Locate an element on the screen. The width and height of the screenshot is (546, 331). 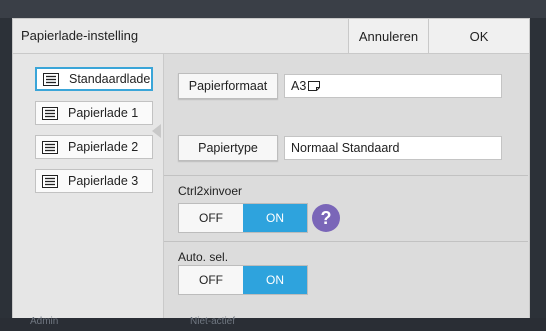
paper-size-text: A3 is located at coordinates (299, 86).